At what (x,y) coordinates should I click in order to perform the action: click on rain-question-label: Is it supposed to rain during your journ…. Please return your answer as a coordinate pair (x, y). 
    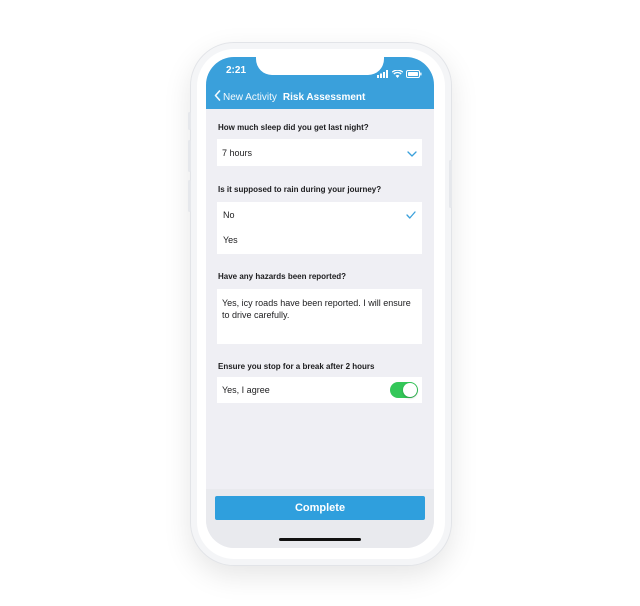
    Looking at the image, I should click on (300, 189).